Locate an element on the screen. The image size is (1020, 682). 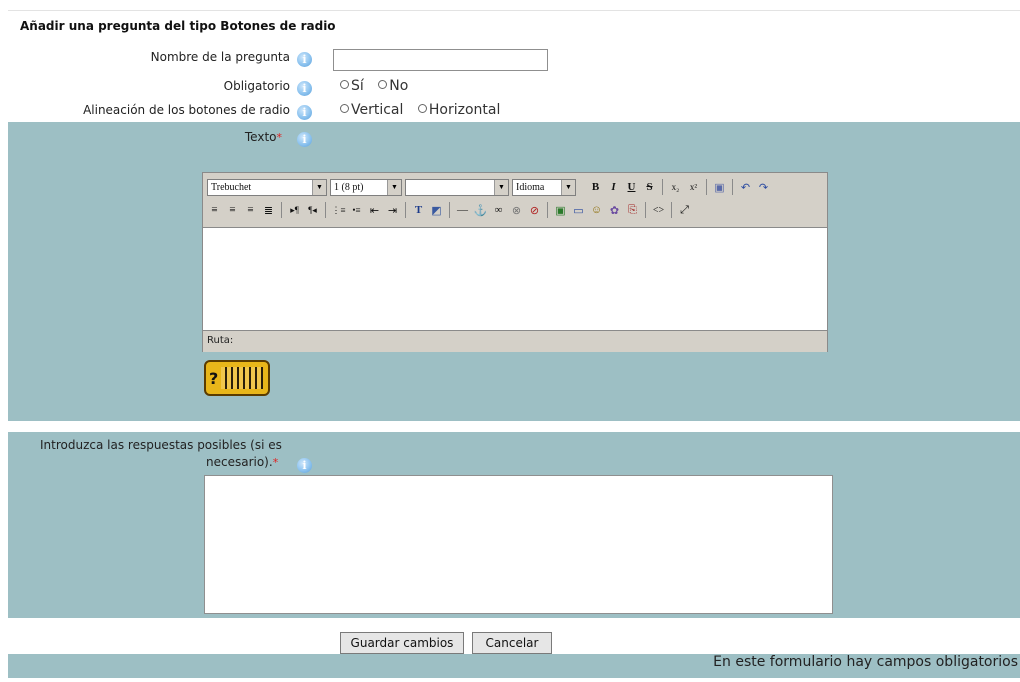
answers-label-line2: necesario).* is located at coordinates (242, 462).